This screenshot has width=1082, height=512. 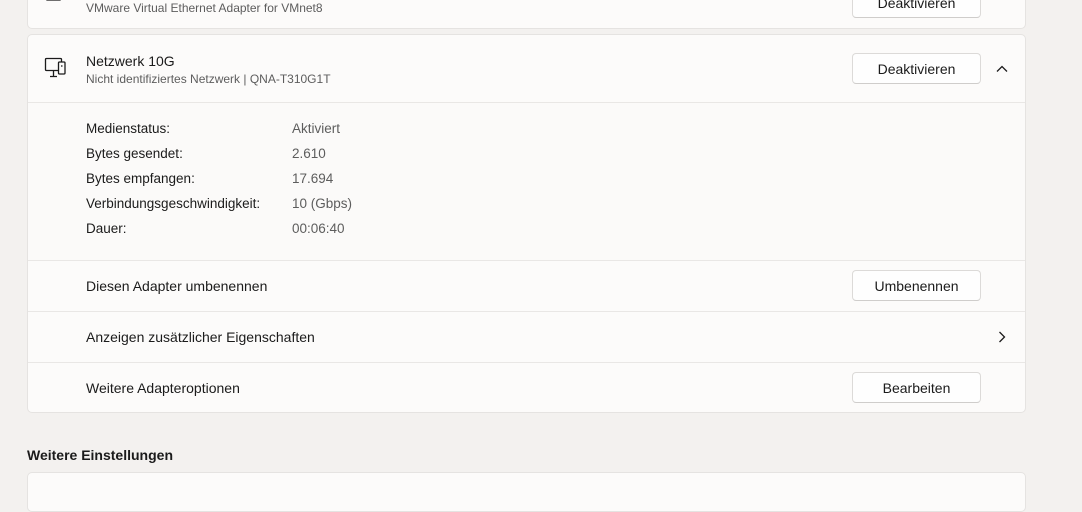 What do you see at coordinates (313, 178) in the screenshot?
I see `property-value: 17.694` at bounding box center [313, 178].